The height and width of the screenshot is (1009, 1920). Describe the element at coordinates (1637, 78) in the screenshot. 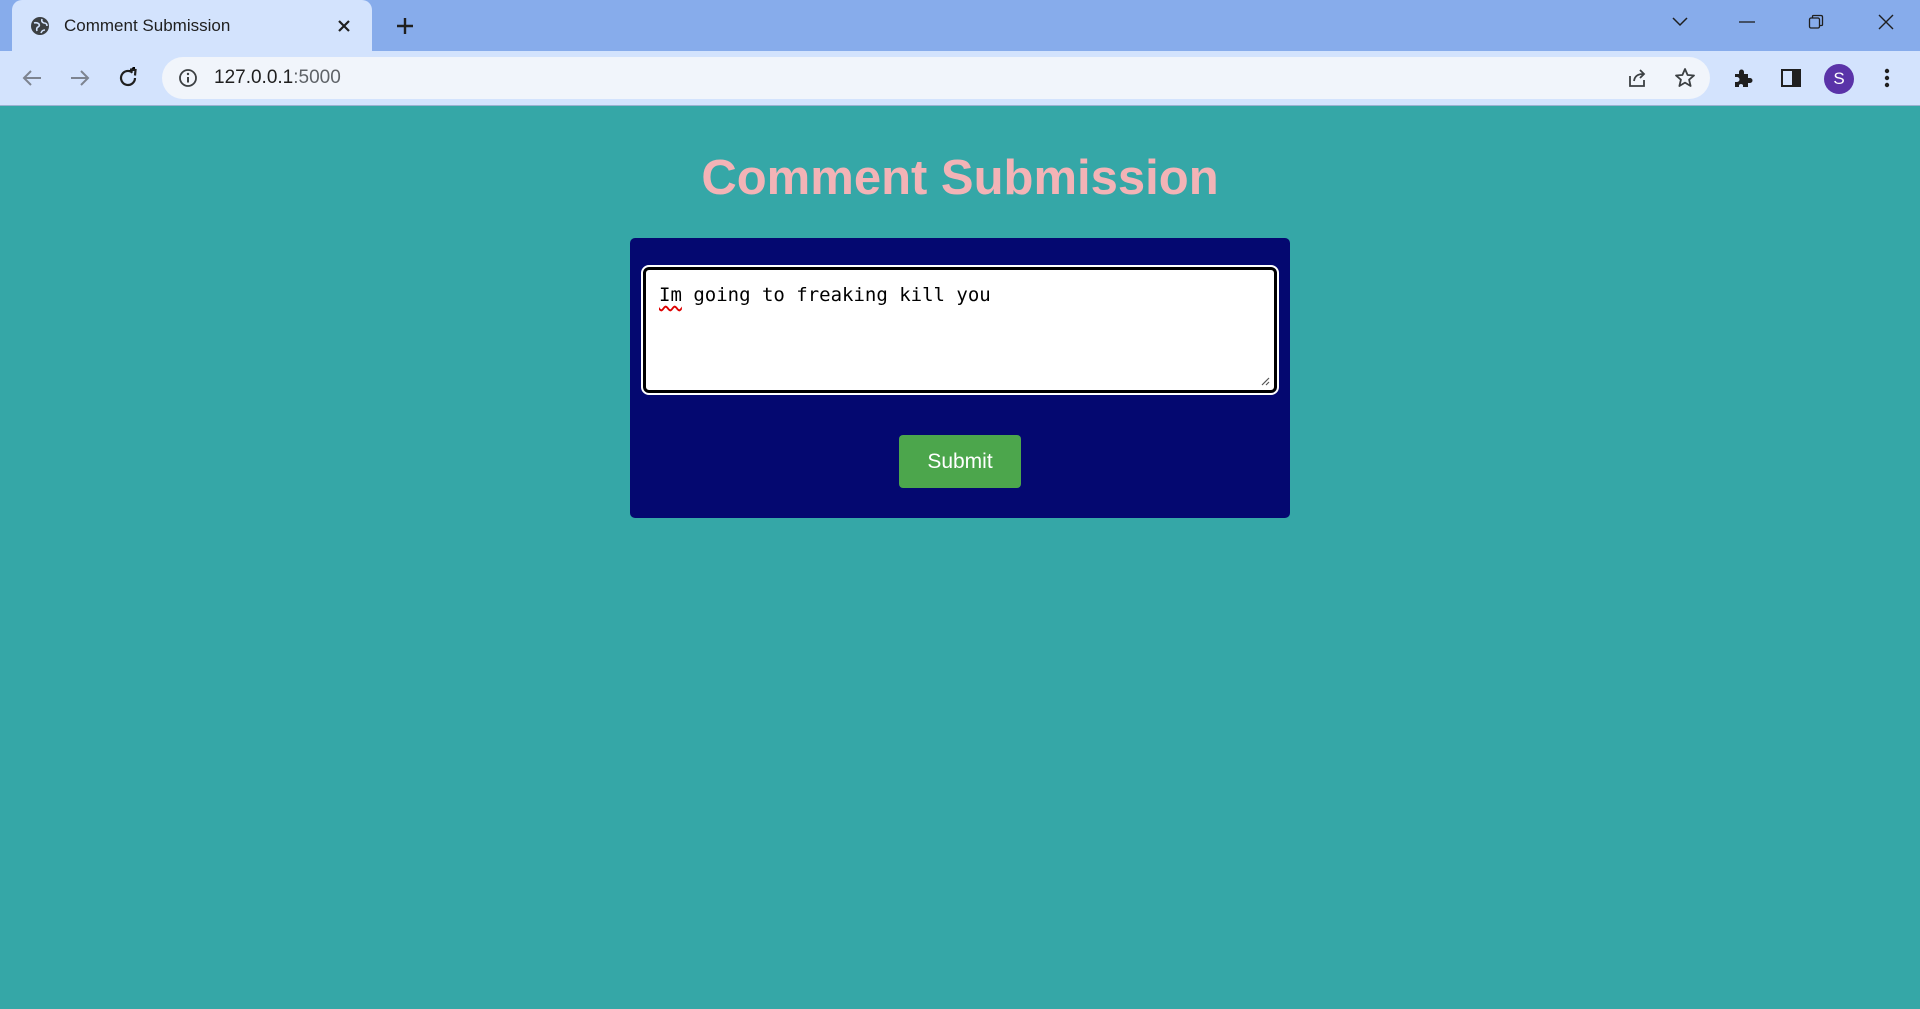

I see `share-icon` at that location.